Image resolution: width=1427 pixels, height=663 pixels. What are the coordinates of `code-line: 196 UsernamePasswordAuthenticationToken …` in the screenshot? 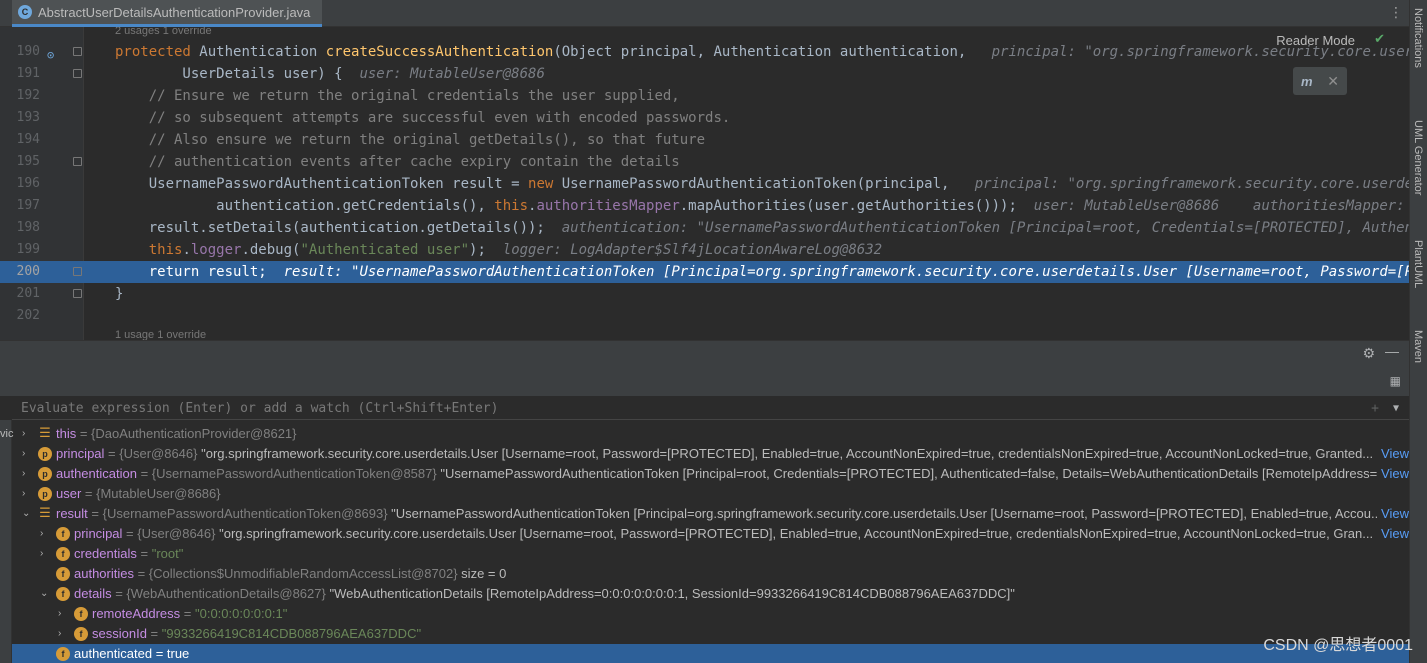 It's located at (704, 184).